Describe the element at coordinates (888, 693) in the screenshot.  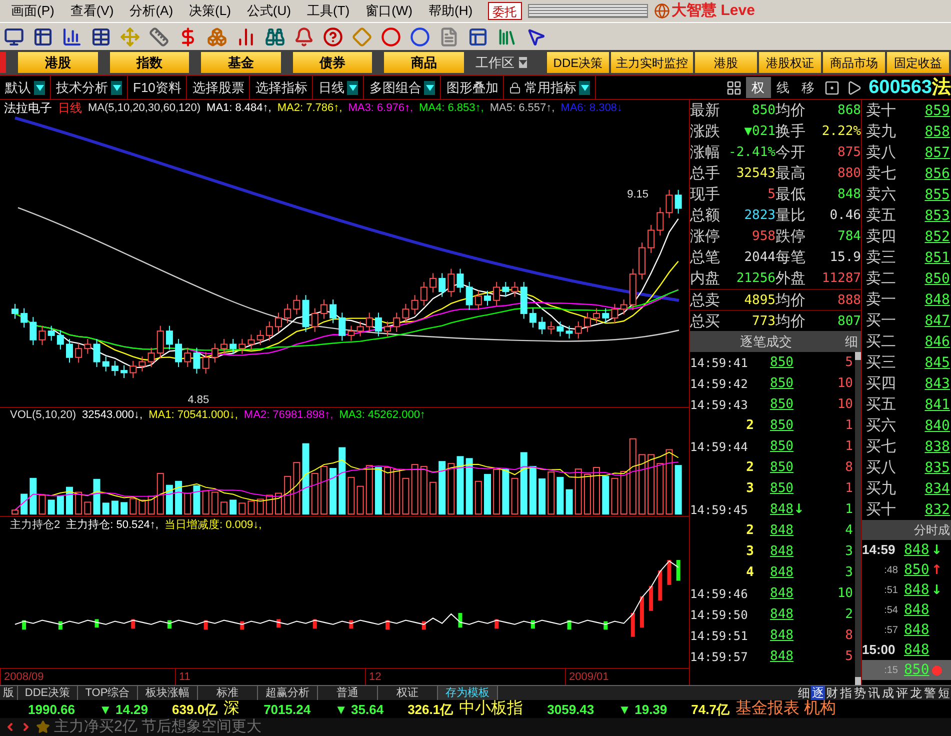
I see `side-tab: 成` at that location.